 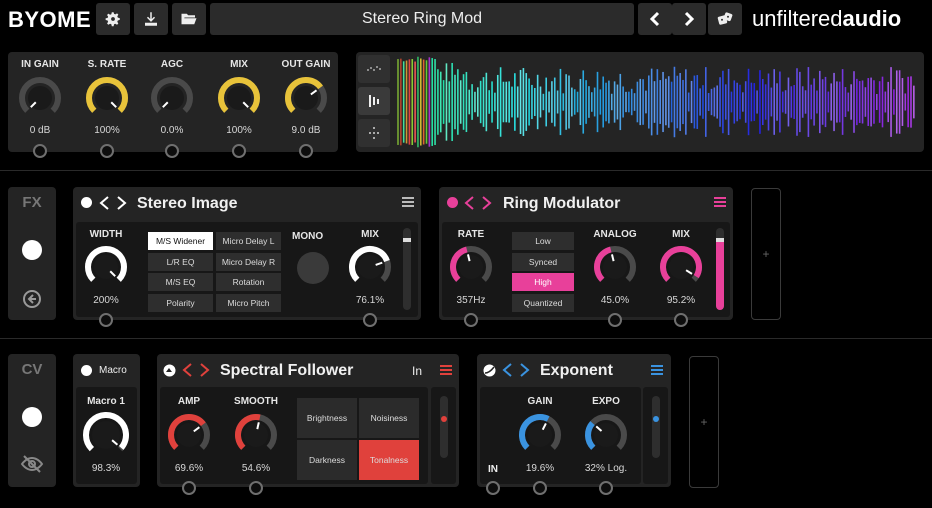 I want to click on stereo-mode-option: M/S EQ, so click(x=180, y=282).